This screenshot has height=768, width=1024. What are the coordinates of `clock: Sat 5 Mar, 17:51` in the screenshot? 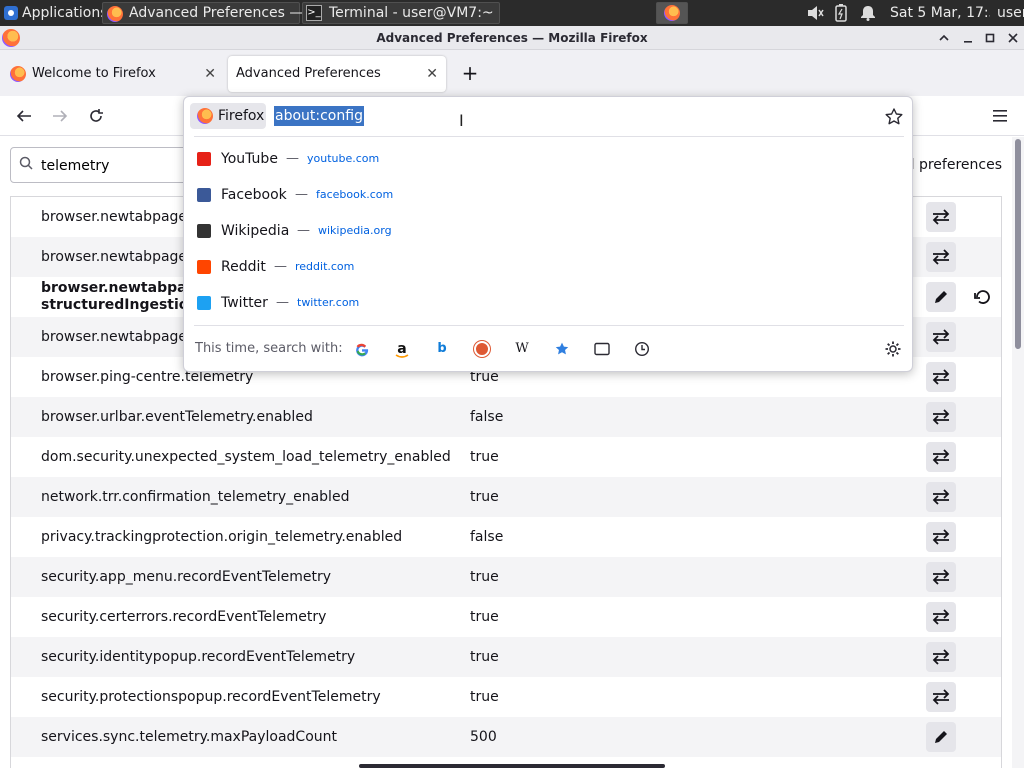 It's located at (940, 13).